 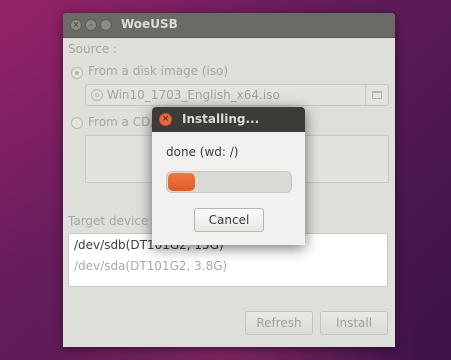 What do you see at coordinates (354, 323) in the screenshot?
I see `install-button: Install` at bounding box center [354, 323].